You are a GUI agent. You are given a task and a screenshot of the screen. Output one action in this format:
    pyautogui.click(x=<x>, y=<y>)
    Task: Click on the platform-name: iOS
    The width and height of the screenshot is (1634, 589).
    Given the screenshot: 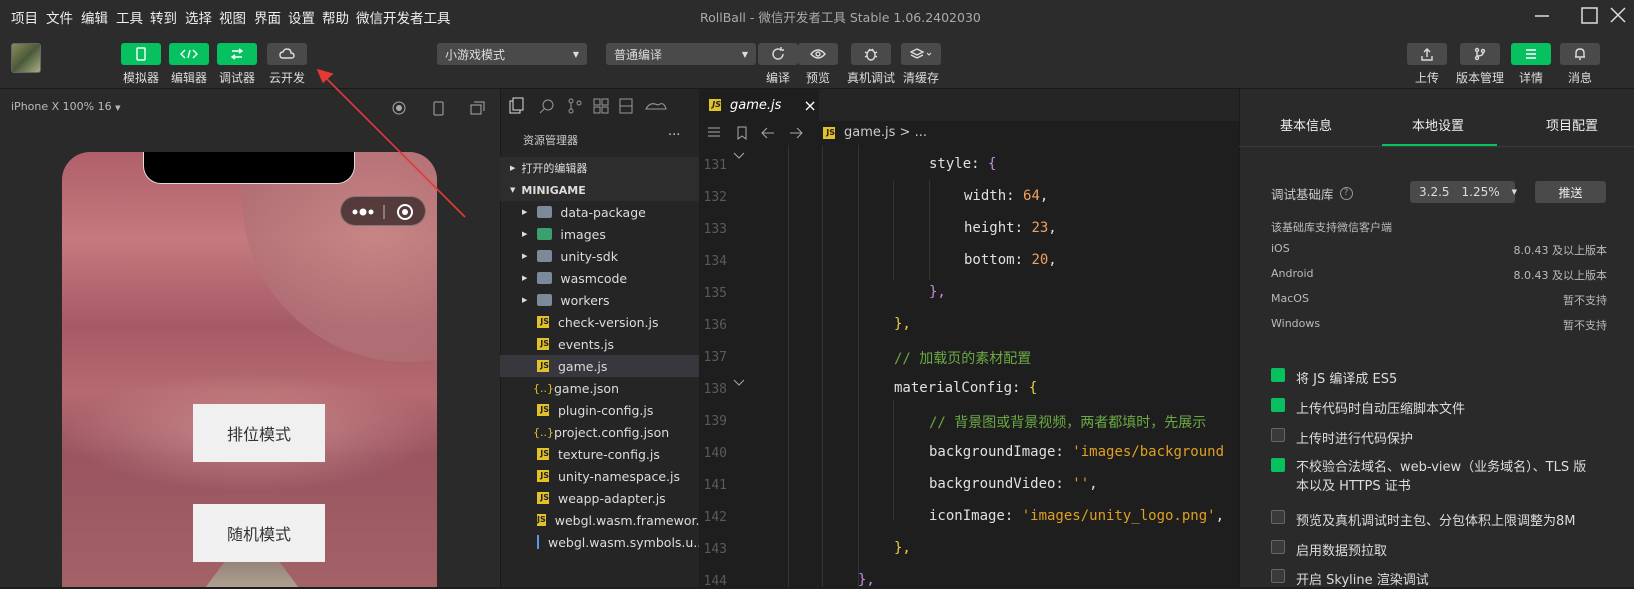 What is the action you would take?
    pyautogui.click(x=1280, y=248)
    